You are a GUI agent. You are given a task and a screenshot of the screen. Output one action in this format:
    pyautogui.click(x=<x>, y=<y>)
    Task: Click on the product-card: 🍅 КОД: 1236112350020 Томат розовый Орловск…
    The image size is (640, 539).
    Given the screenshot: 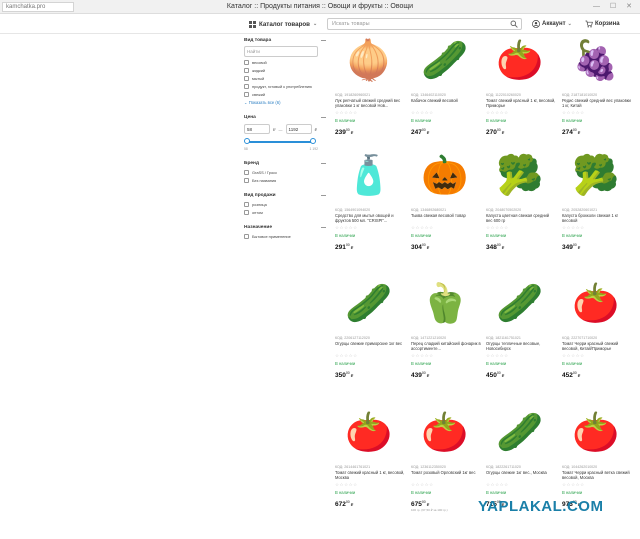 What is the action you would take?
    pyautogui.click(x=445, y=467)
    